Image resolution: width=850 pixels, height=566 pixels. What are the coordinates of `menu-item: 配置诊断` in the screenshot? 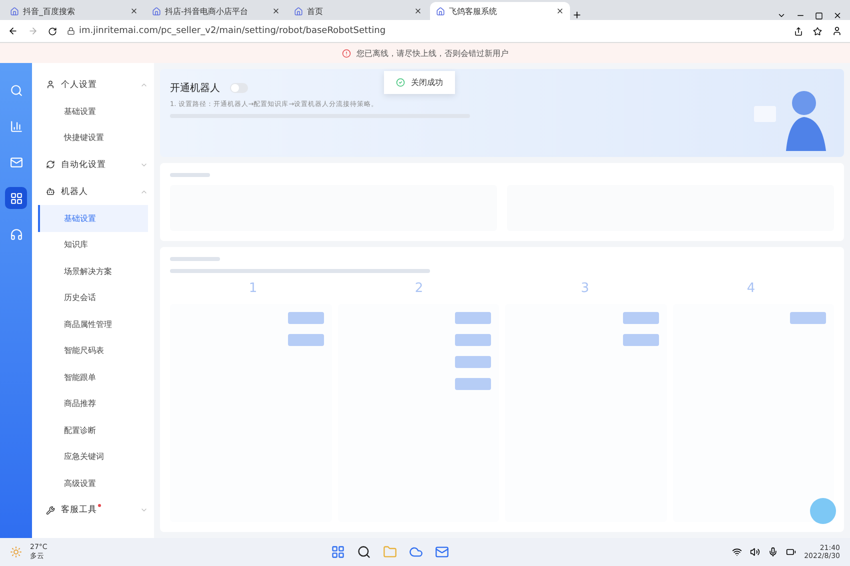 It's located at (93, 430).